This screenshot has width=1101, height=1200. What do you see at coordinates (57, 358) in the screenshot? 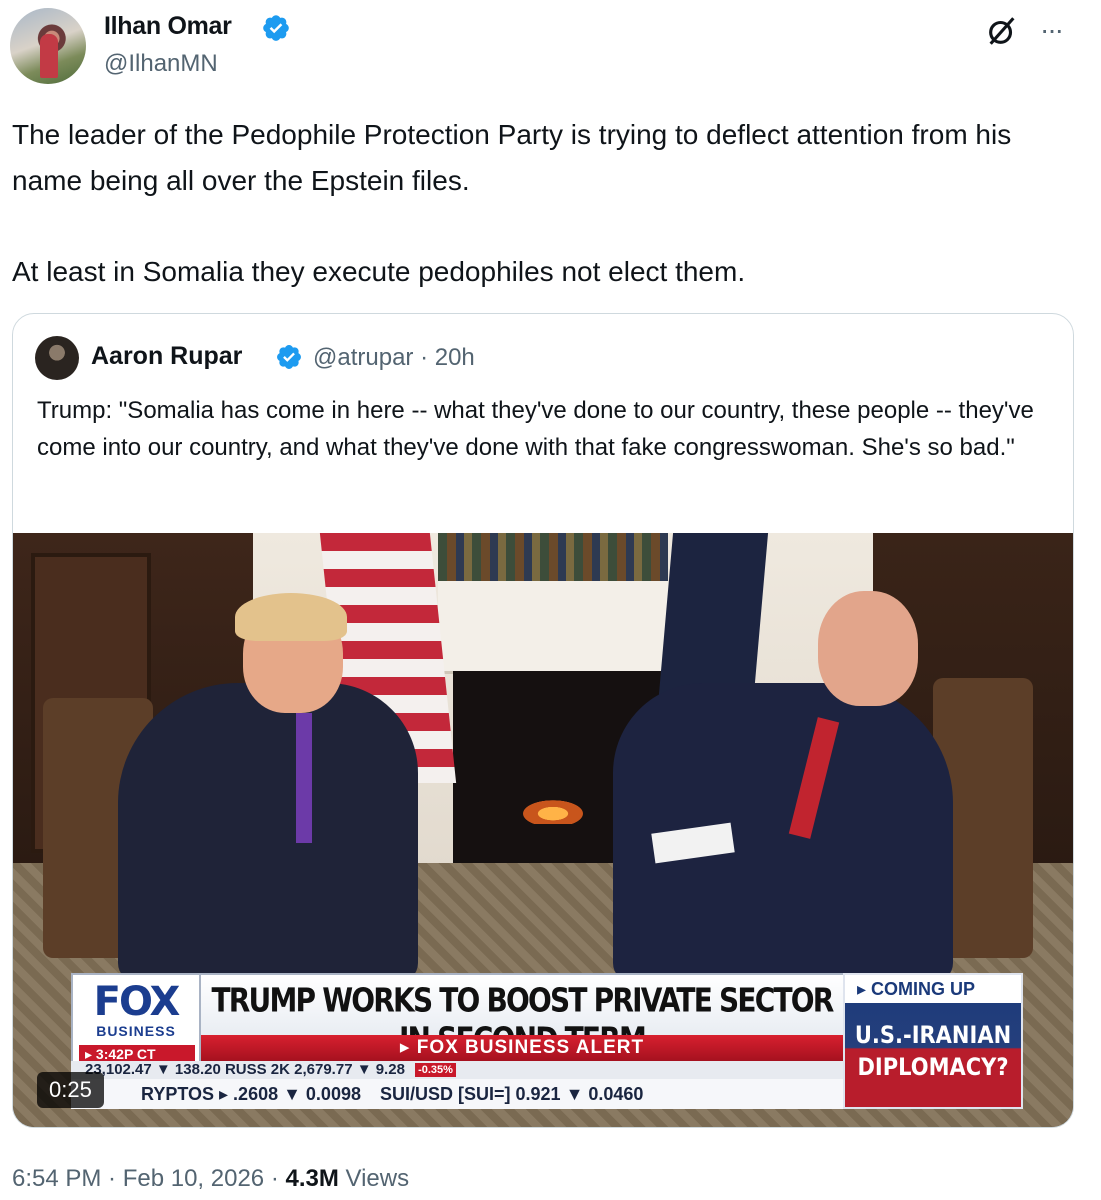
I see `quoted-author-avatar` at bounding box center [57, 358].